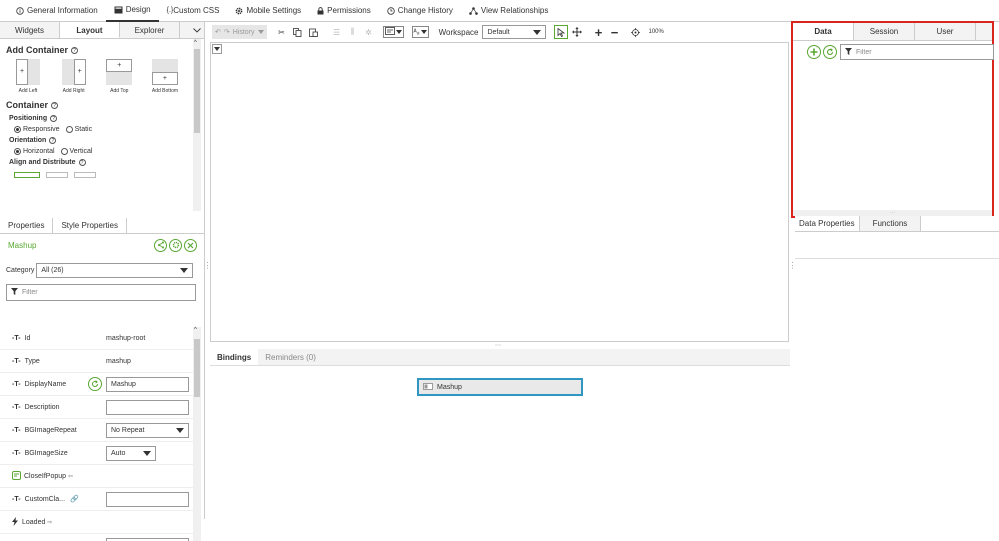  I want to click on paste-icon, so click(314, 32).